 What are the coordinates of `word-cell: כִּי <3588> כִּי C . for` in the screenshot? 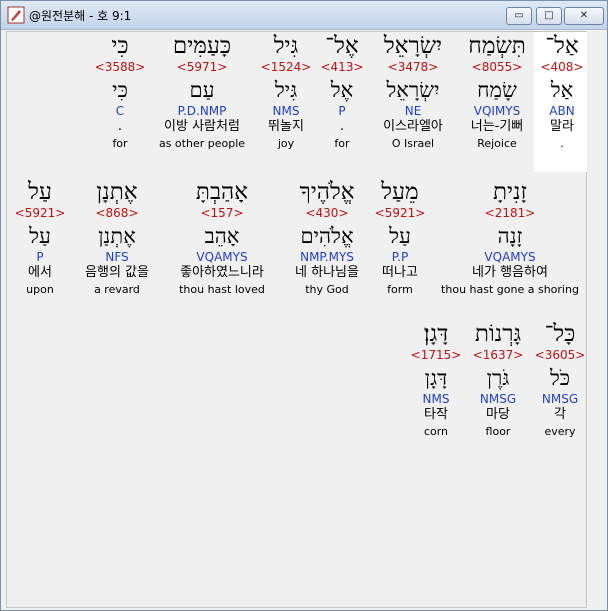 It's located at (120, 91).